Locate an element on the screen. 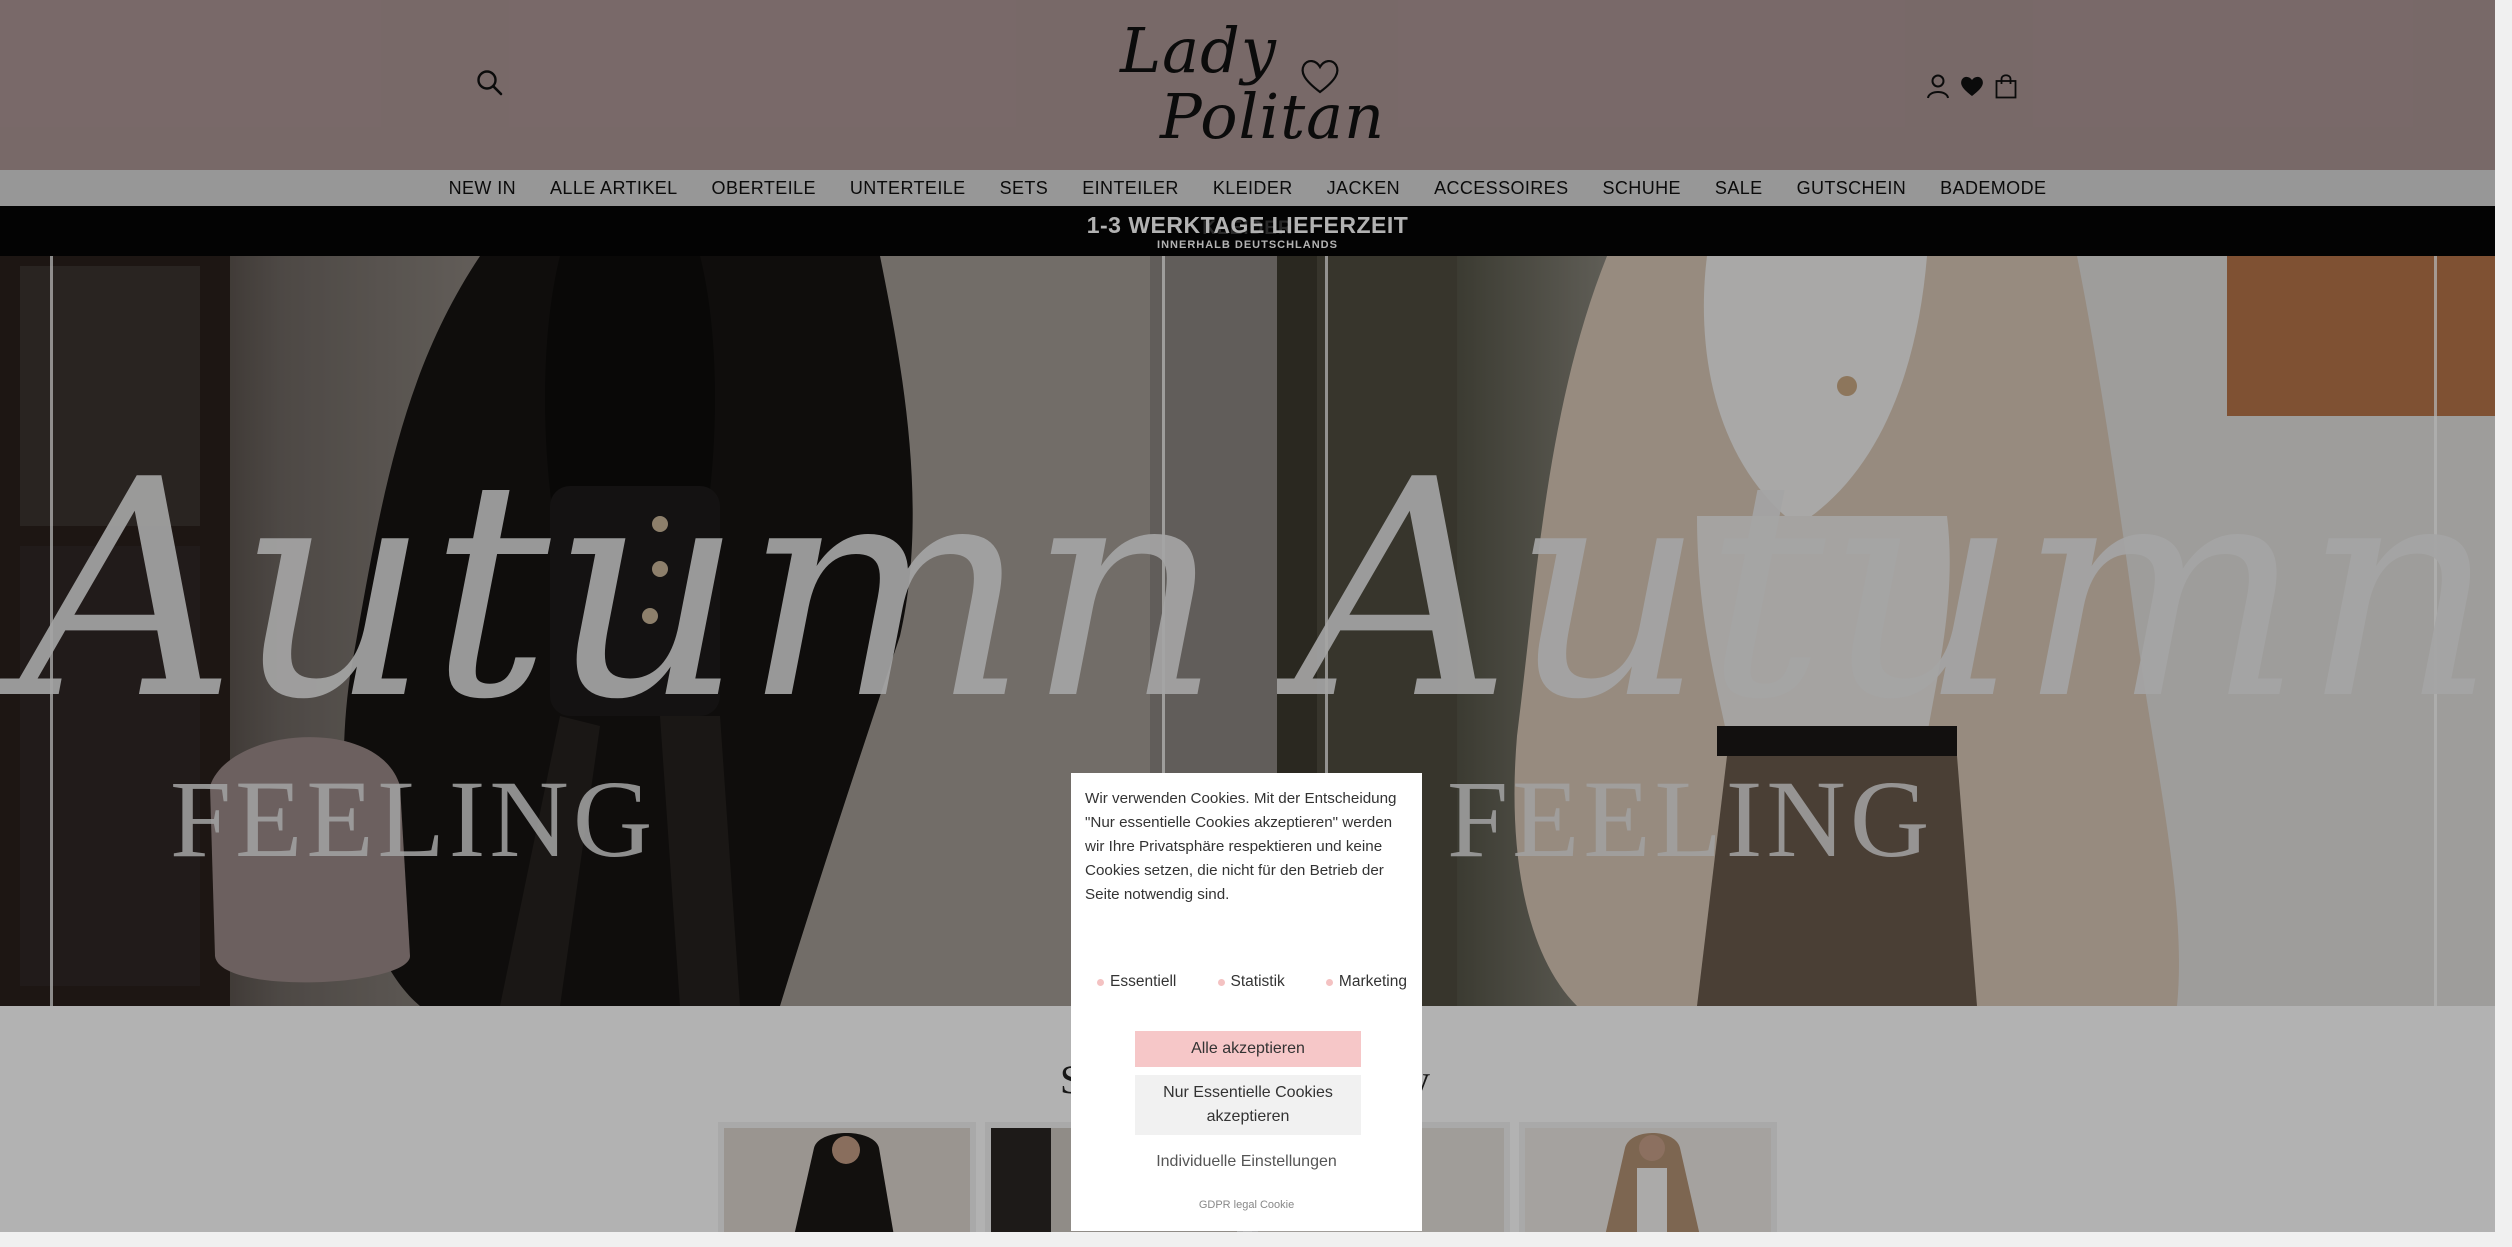 This screenshot has height=1247, width=2512. cookie-option-marketing: Marketing is located at coordinates (1366, 982).